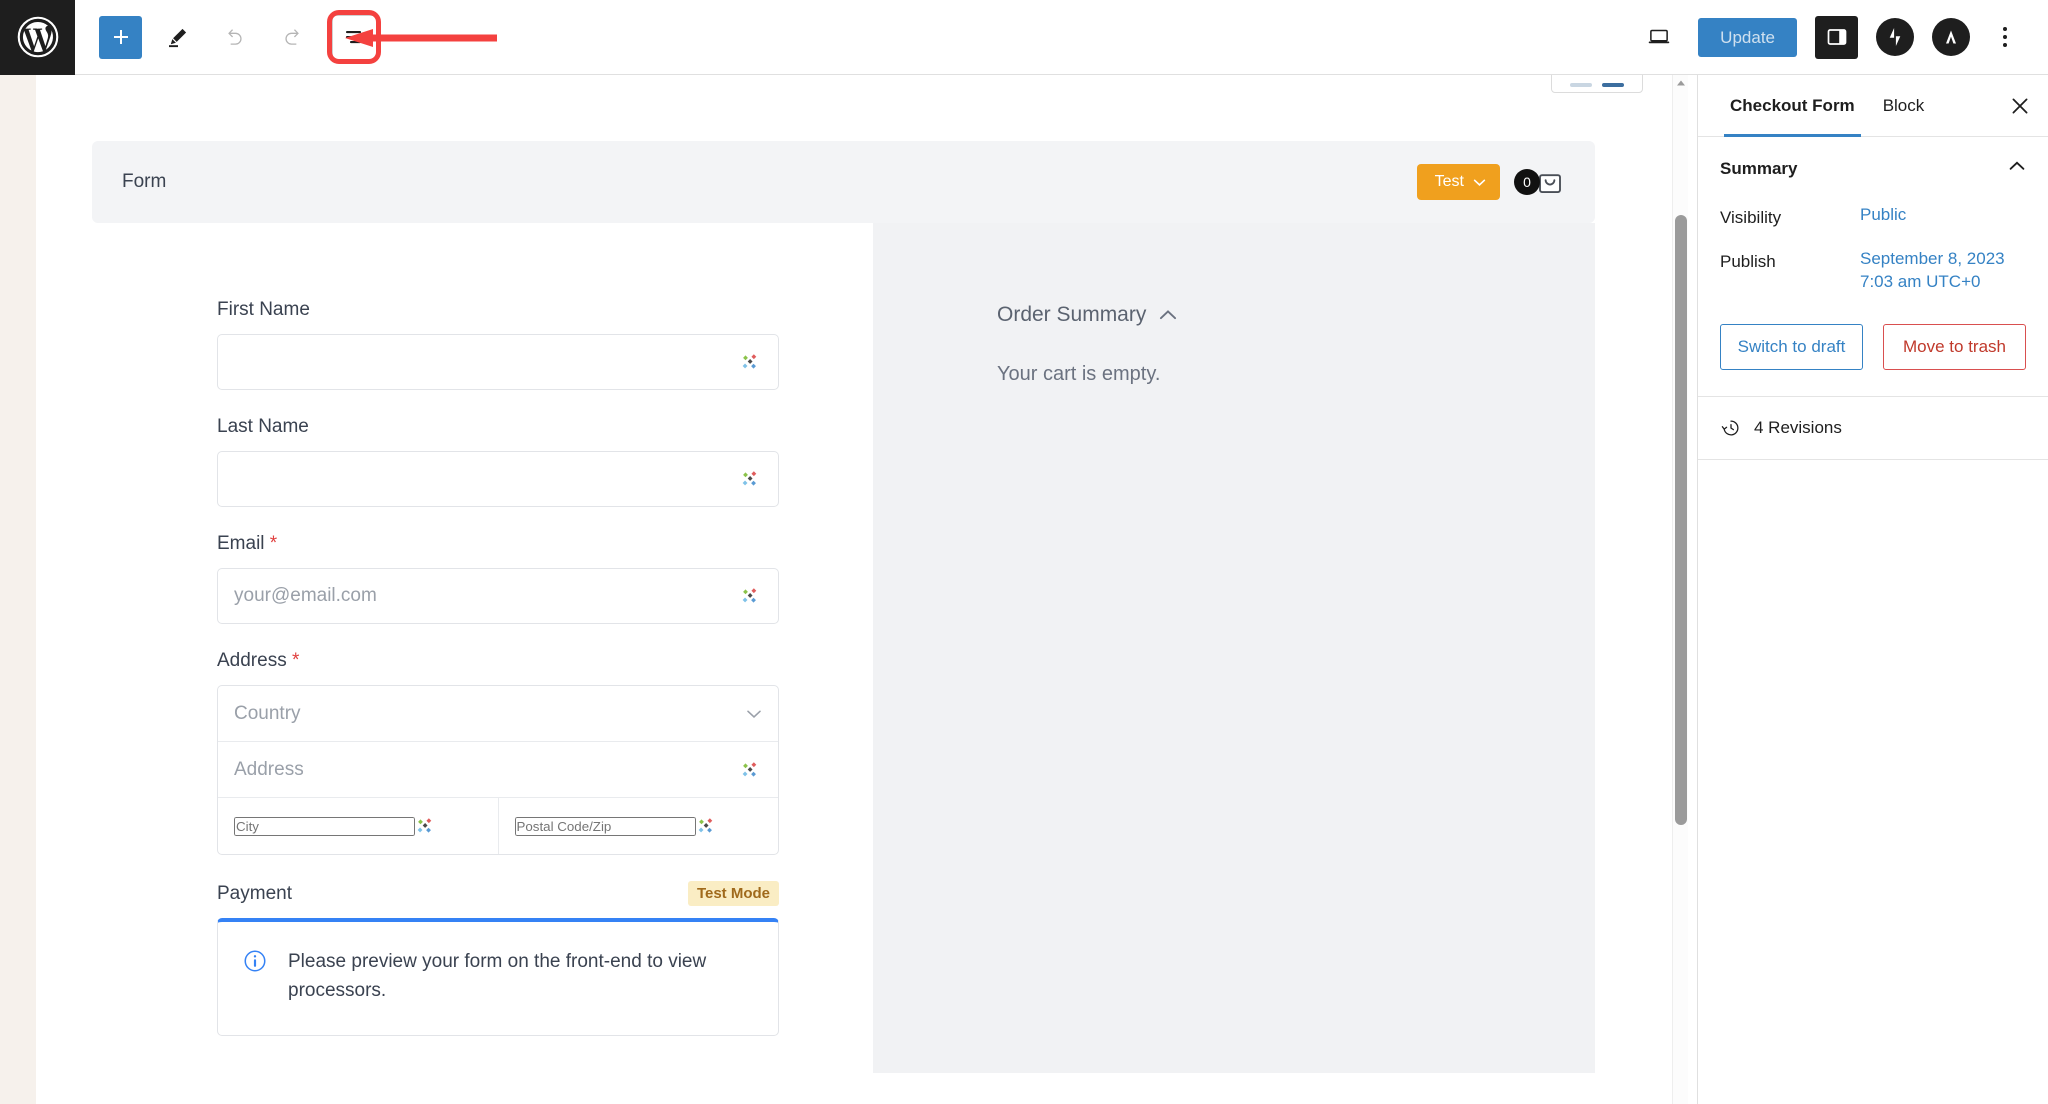 This screenshot has height=1104, width=2048. Describe the element at coordinates (293, 660) in the screenshot. I see `required-asterisk-address: *` at that location.